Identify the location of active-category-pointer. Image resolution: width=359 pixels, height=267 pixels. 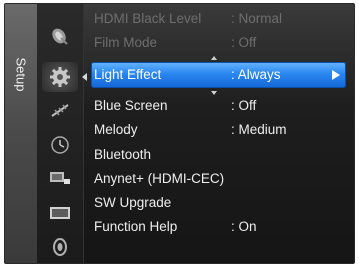
(84, 77).